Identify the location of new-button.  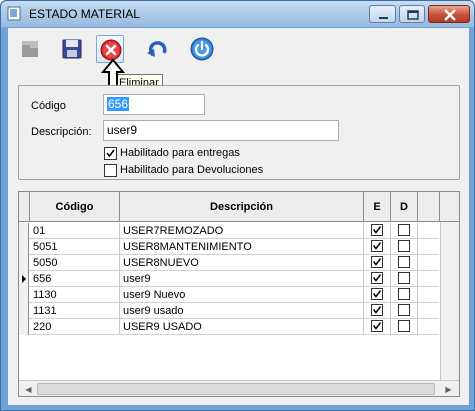
(30, 49).